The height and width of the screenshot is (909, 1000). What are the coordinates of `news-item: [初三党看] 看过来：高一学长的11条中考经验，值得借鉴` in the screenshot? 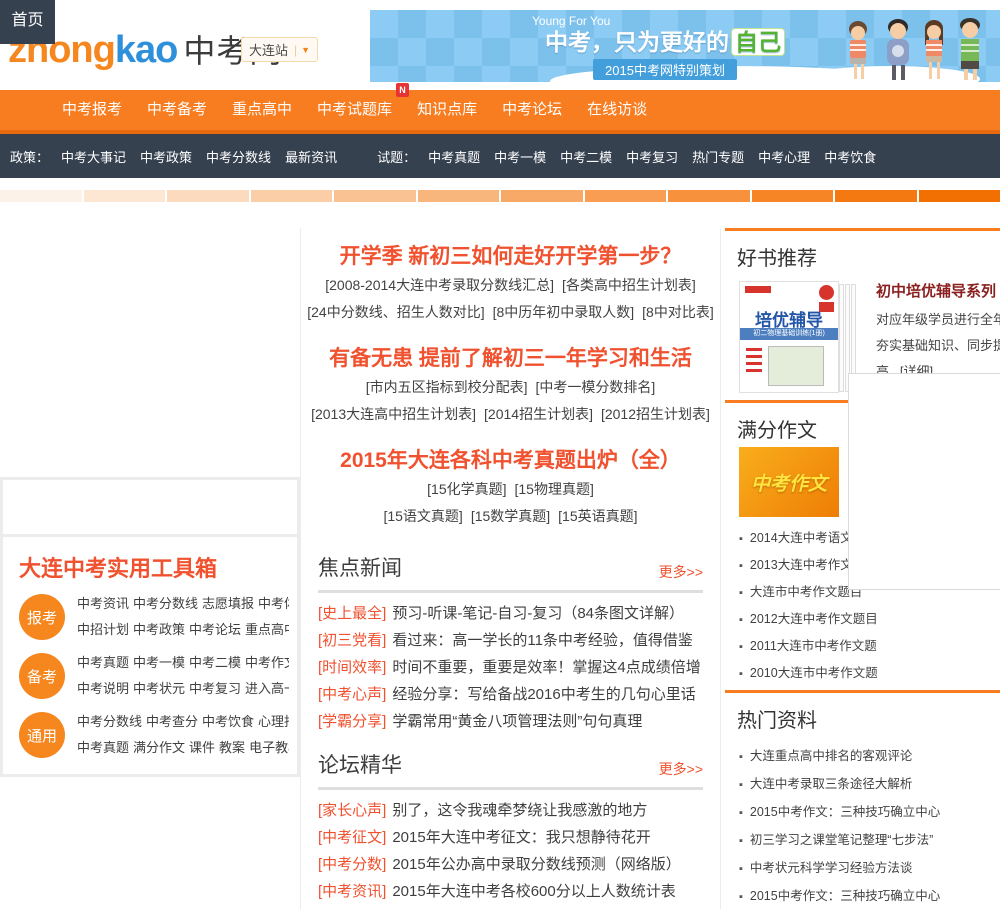 It's located at (510, 640).